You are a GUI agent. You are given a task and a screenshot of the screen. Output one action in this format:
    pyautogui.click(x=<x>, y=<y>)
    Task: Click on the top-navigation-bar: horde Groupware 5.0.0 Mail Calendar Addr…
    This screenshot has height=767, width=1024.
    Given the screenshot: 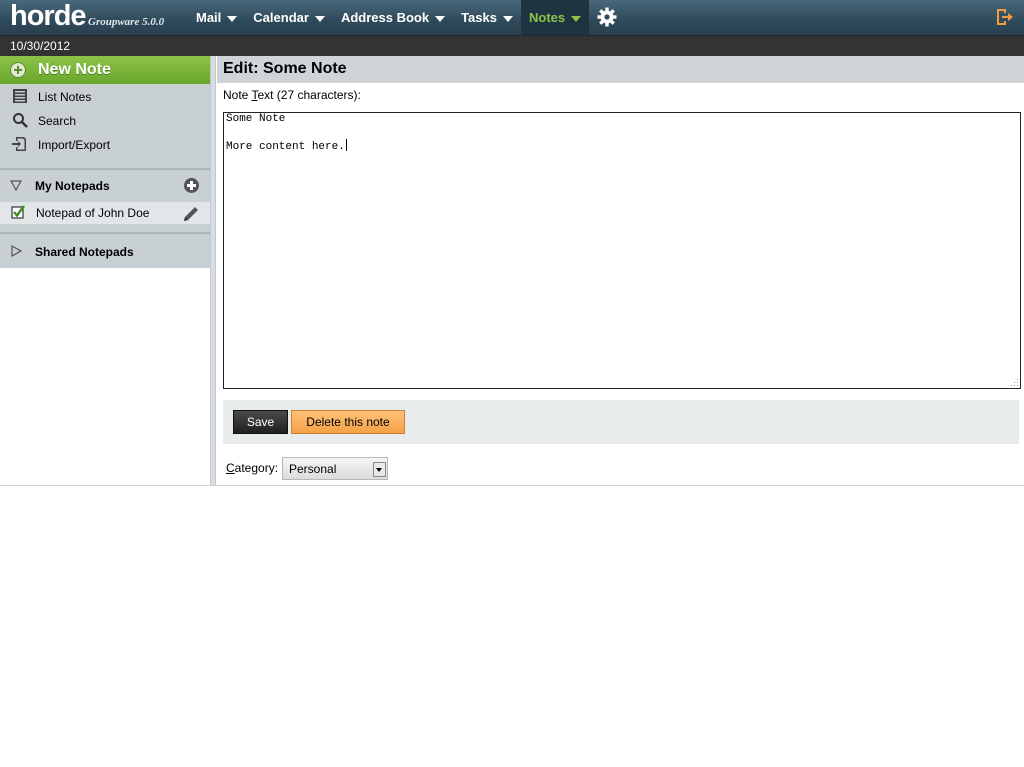 What is the action you would take?
    pyautogui.click(x=512, y=18)
    